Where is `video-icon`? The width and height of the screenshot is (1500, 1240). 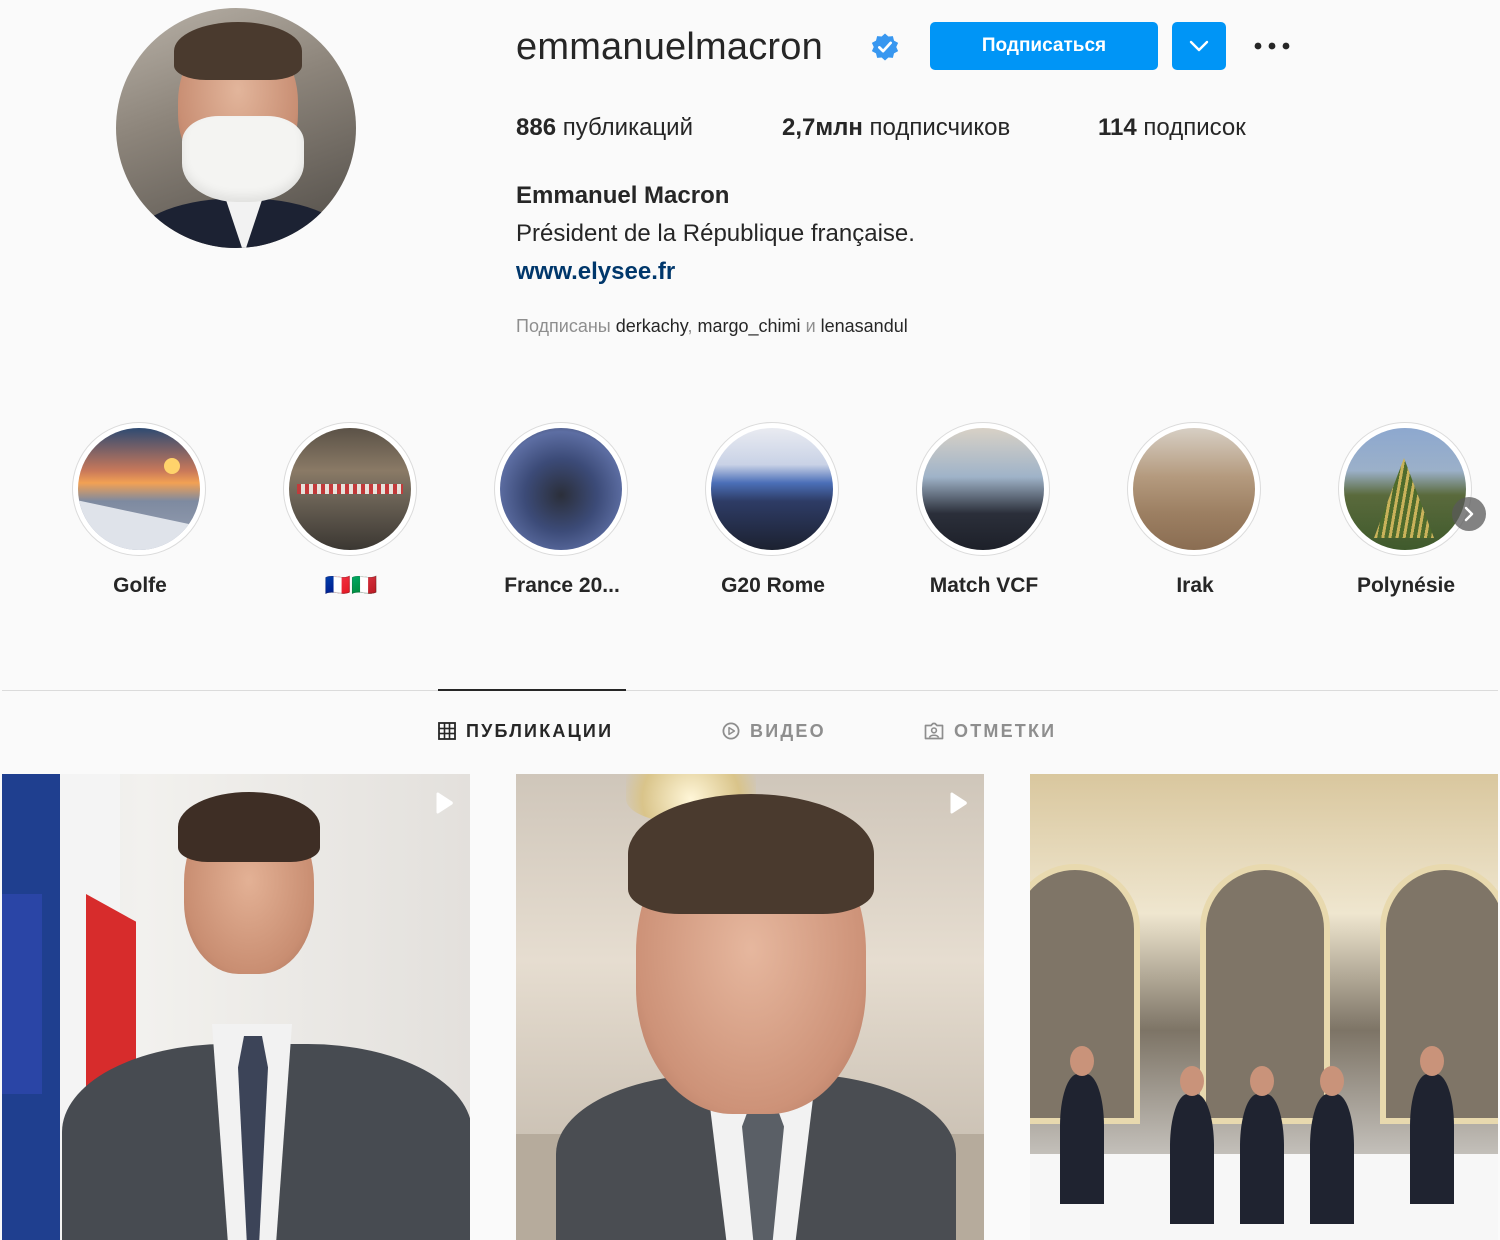 video-icon is located at coordinates (731, 731).